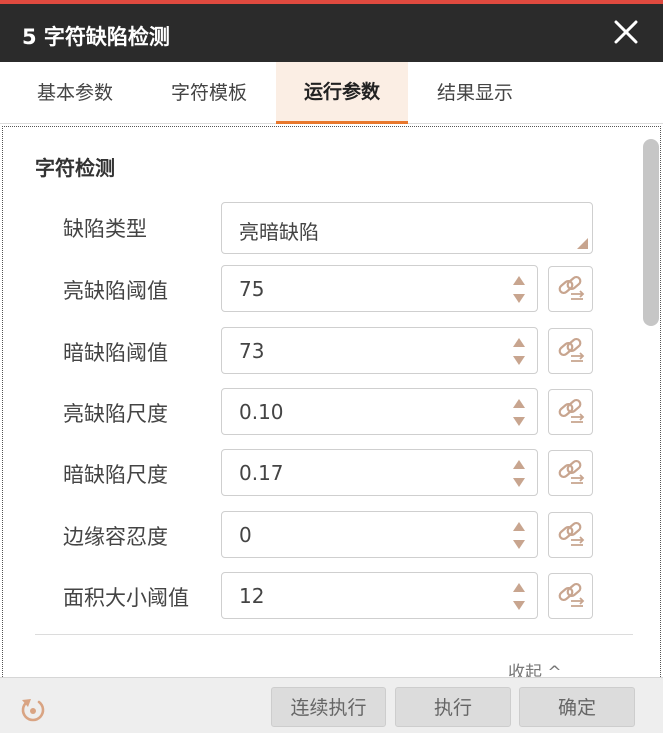 The height and width of the screenshot is (733, 663). I want to click on edge-tolerance-label: 边缘容忍度, so click(115, 537).